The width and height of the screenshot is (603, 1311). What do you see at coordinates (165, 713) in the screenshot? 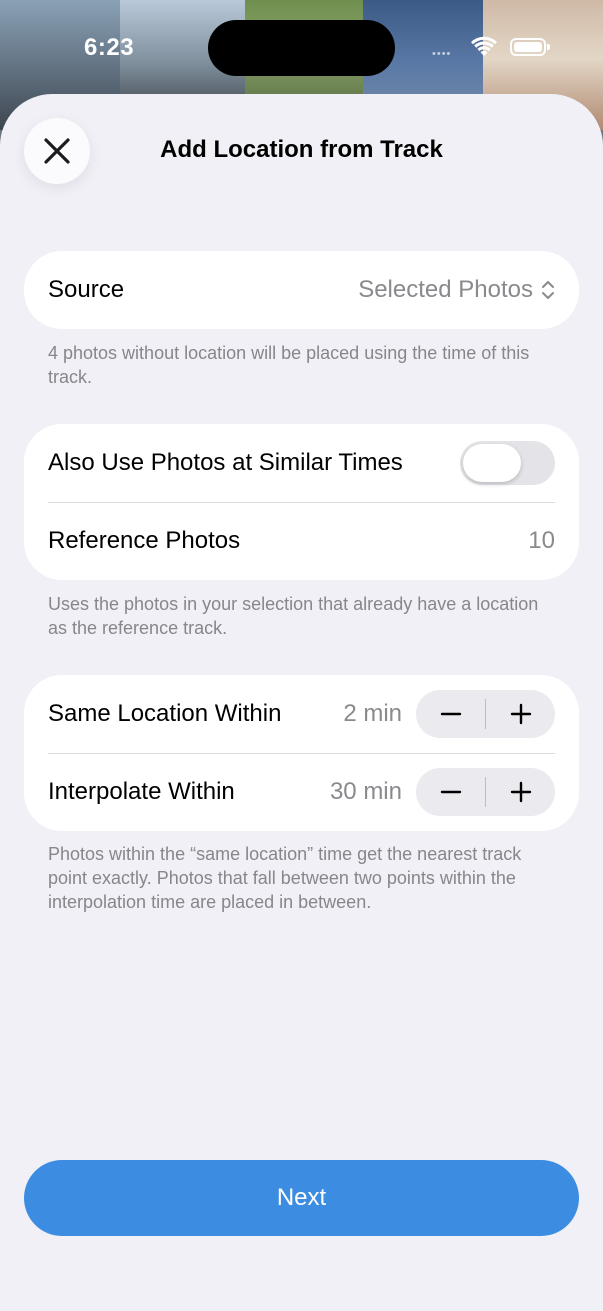
I see `same-location-label: Same Location Within` at bounding box center [165, 713].